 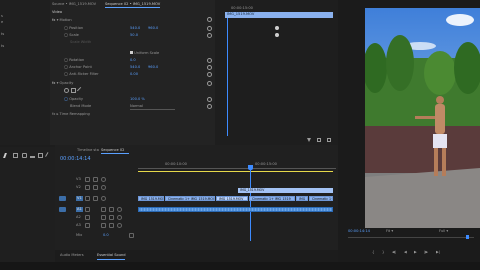 I want to click on fit-dropdown: Fit ▾, so click(x=389, y=231).